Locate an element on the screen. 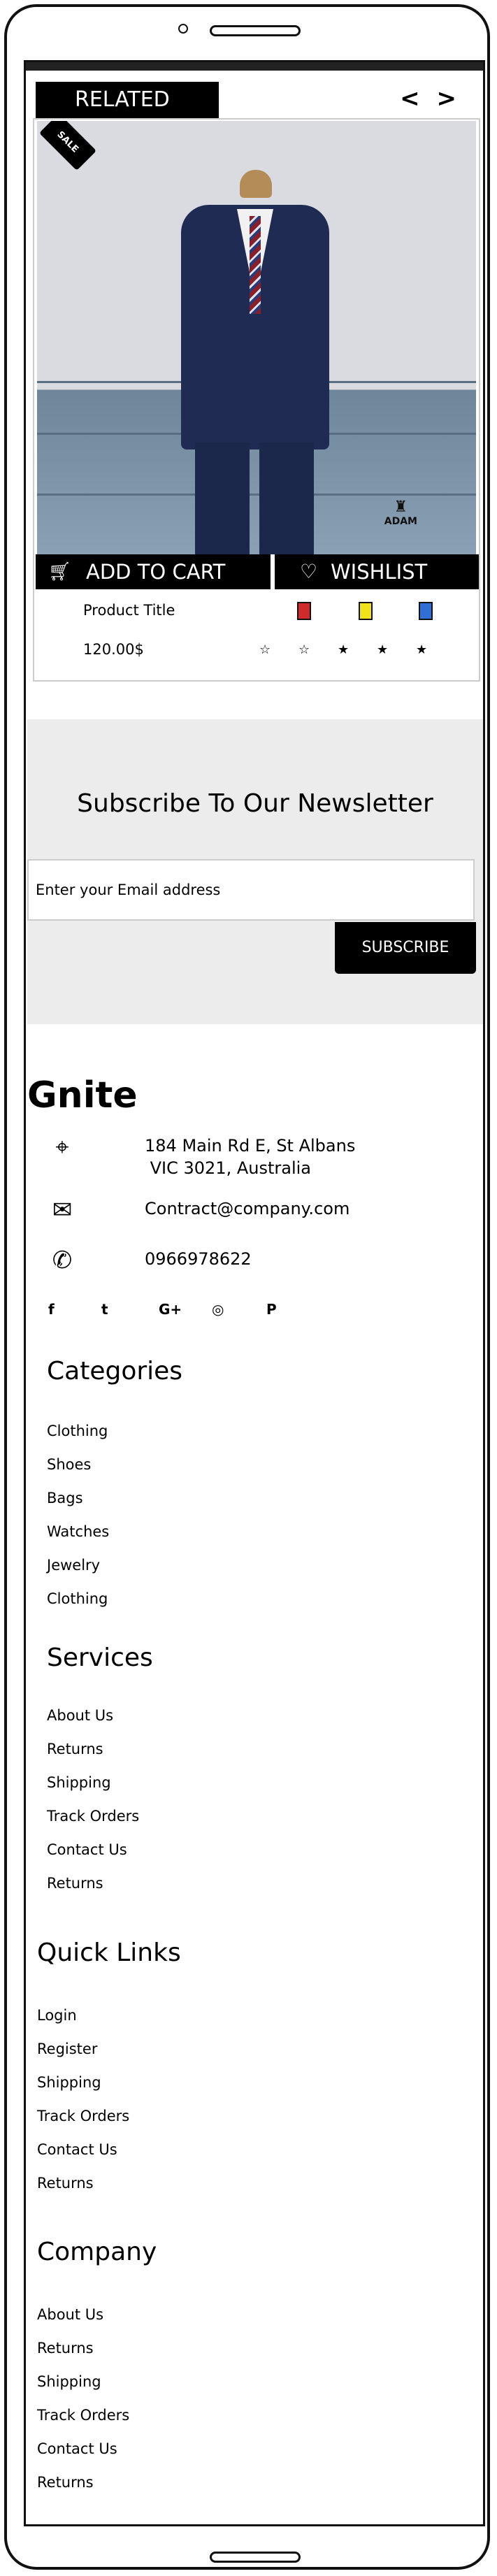  add-to-cart-button: 🛒︎ ADD TO CART is located at coordinates (153, 571).